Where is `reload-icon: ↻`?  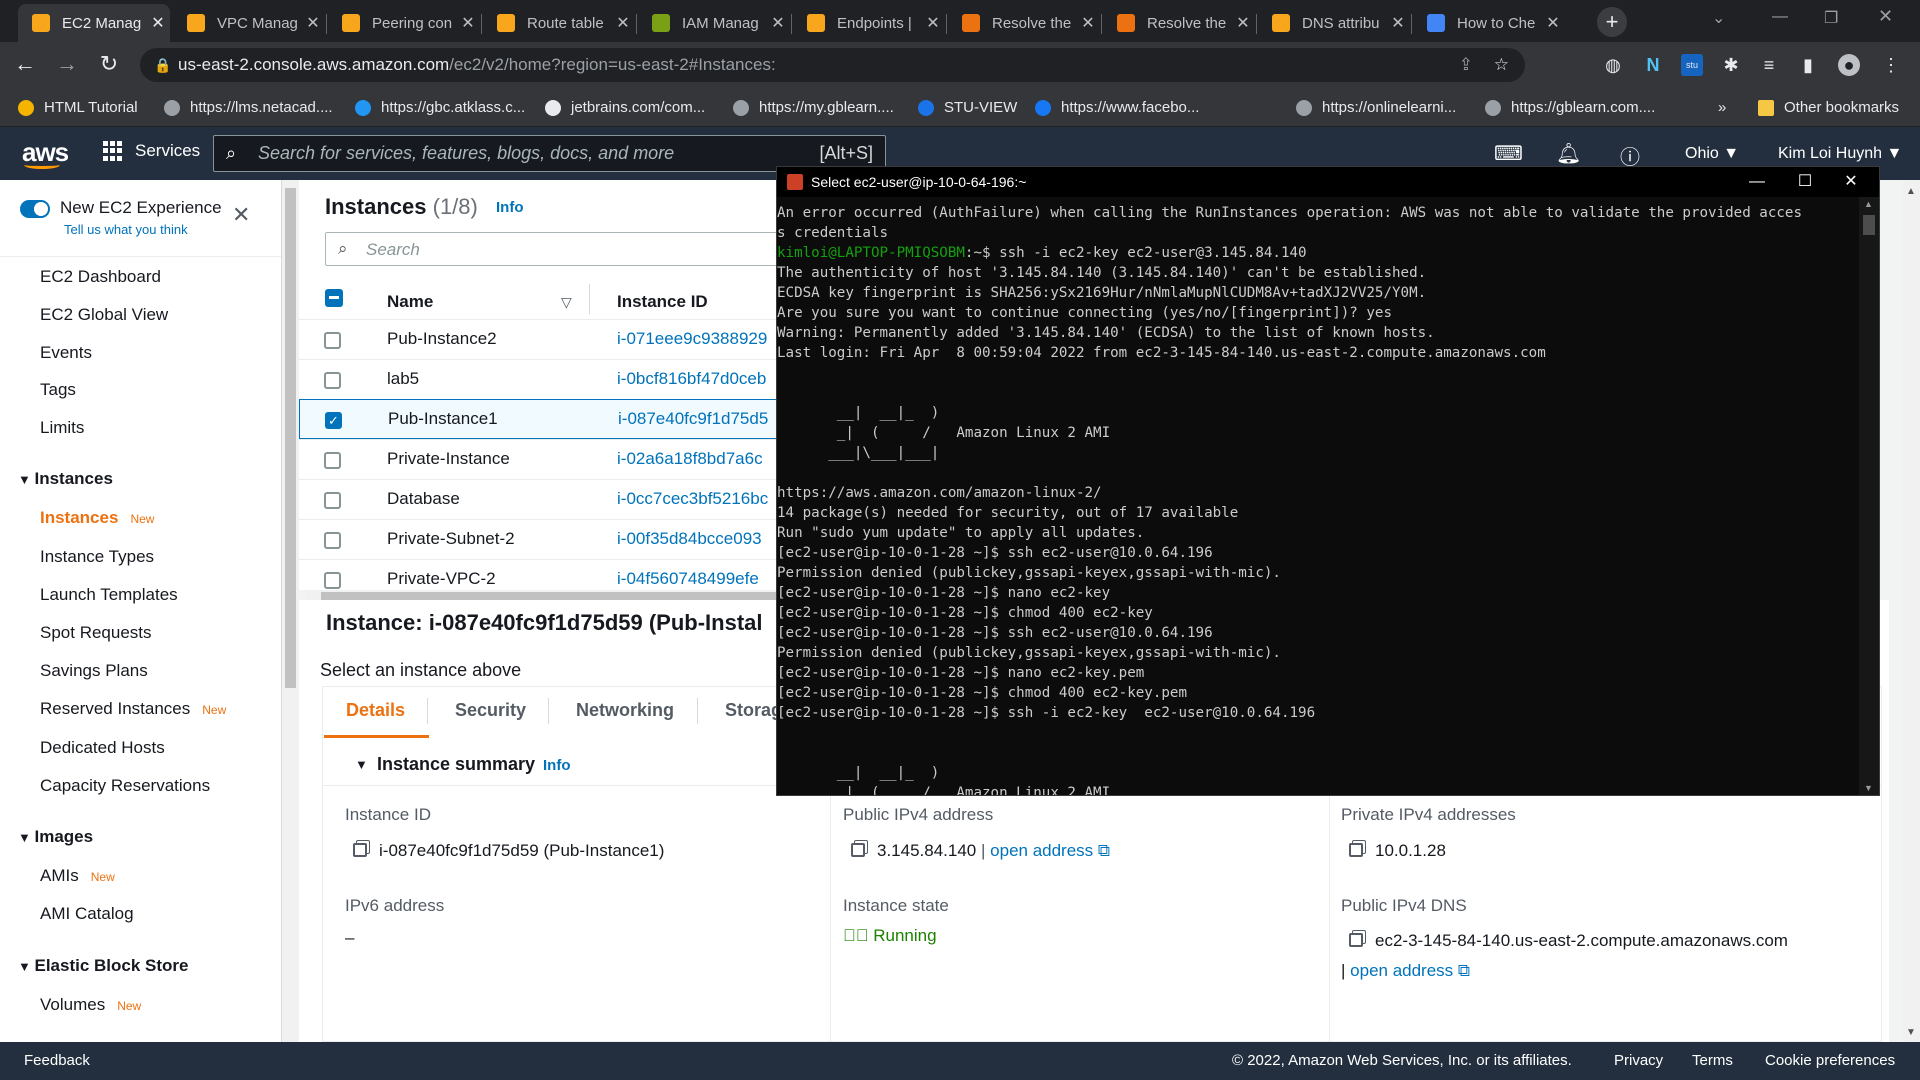 reload-icon: ↻ is located at coordinates (109, 64).